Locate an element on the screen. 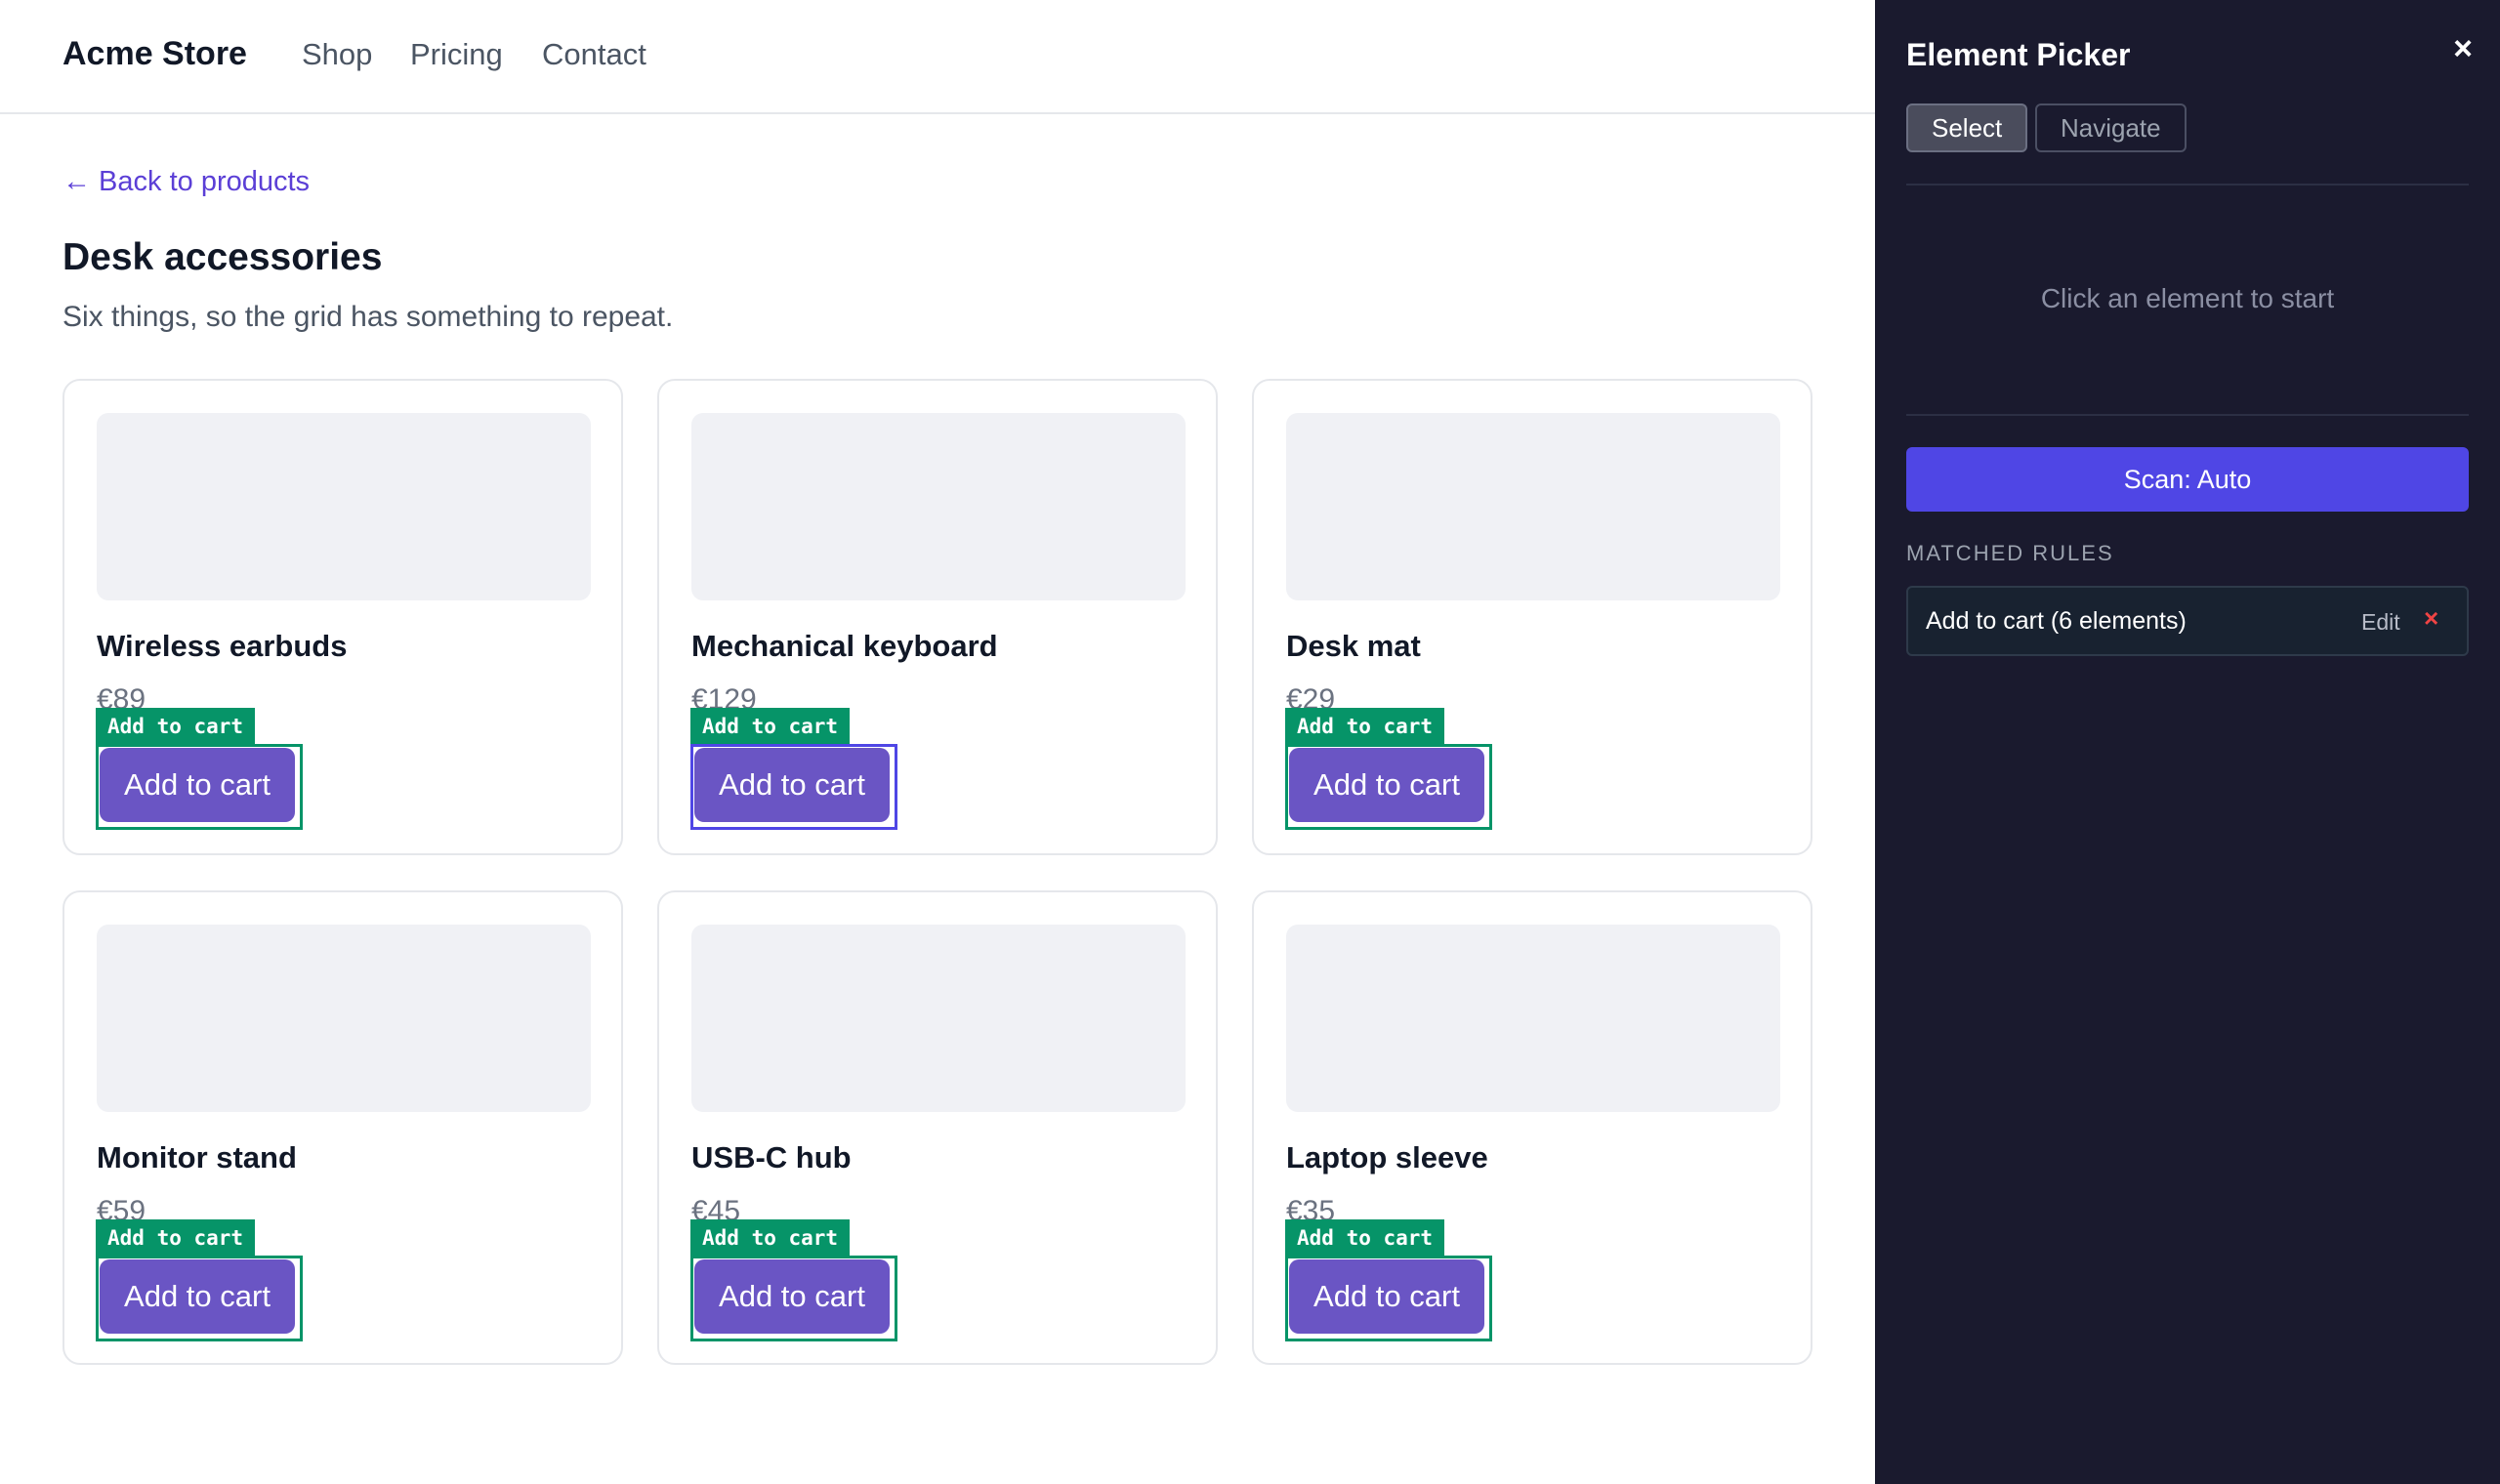 This screenshot has width=2500, height=1484. back-to-products-link: ← Back to products is located at coordinates (186, 182).